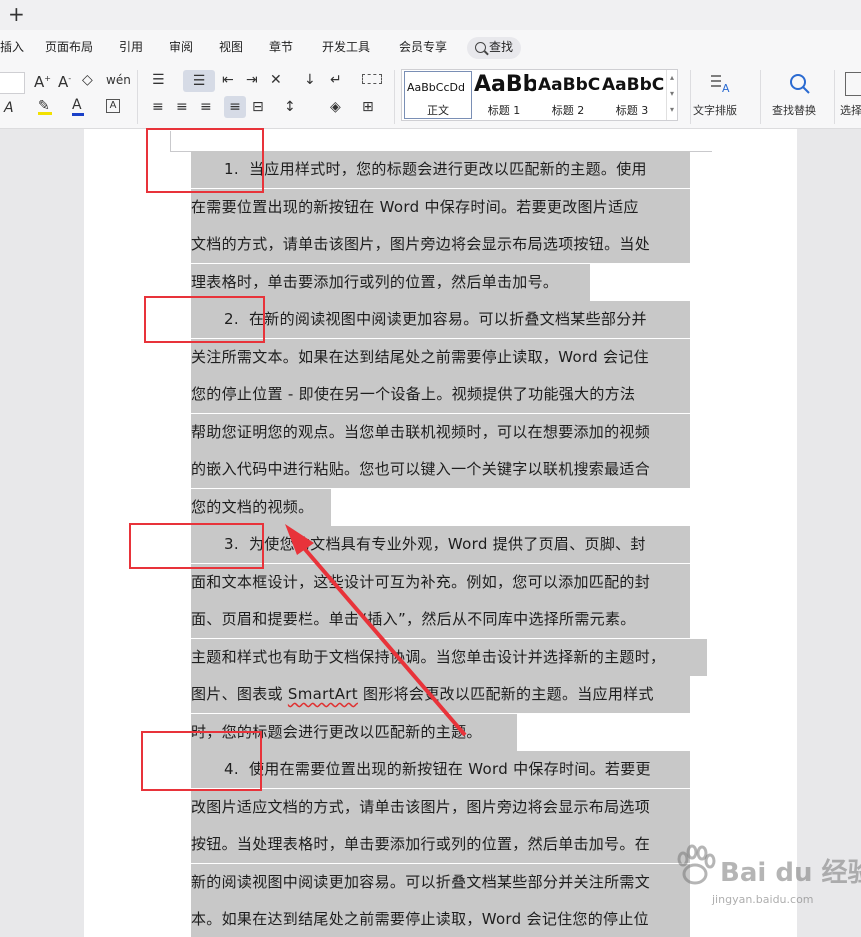  I want to click on watermark-text: Bai du 经验, so click(790, 873).